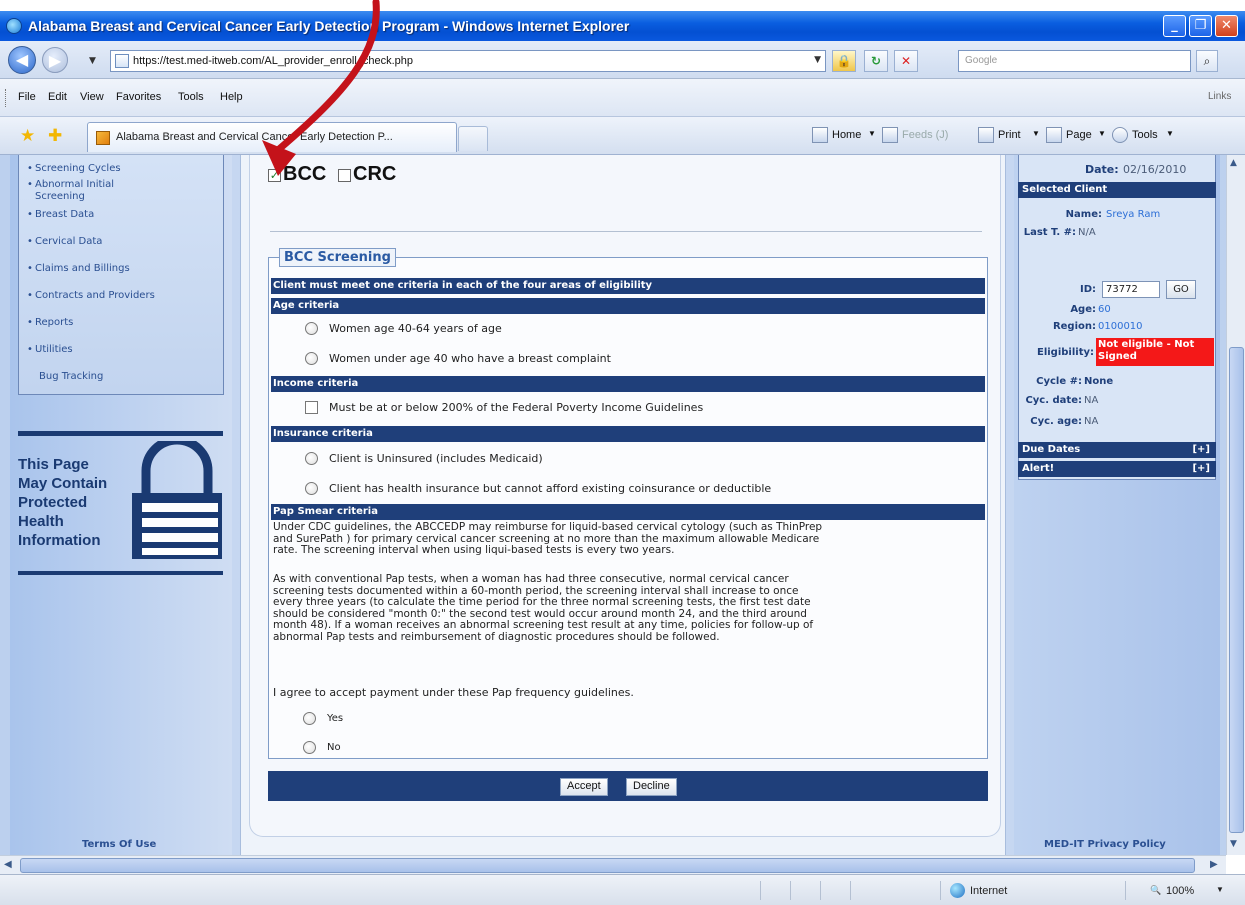 This screenshot has width=1245, height=905. I want to click on page-dropdown-icon: ▼, so click(1102, 133).